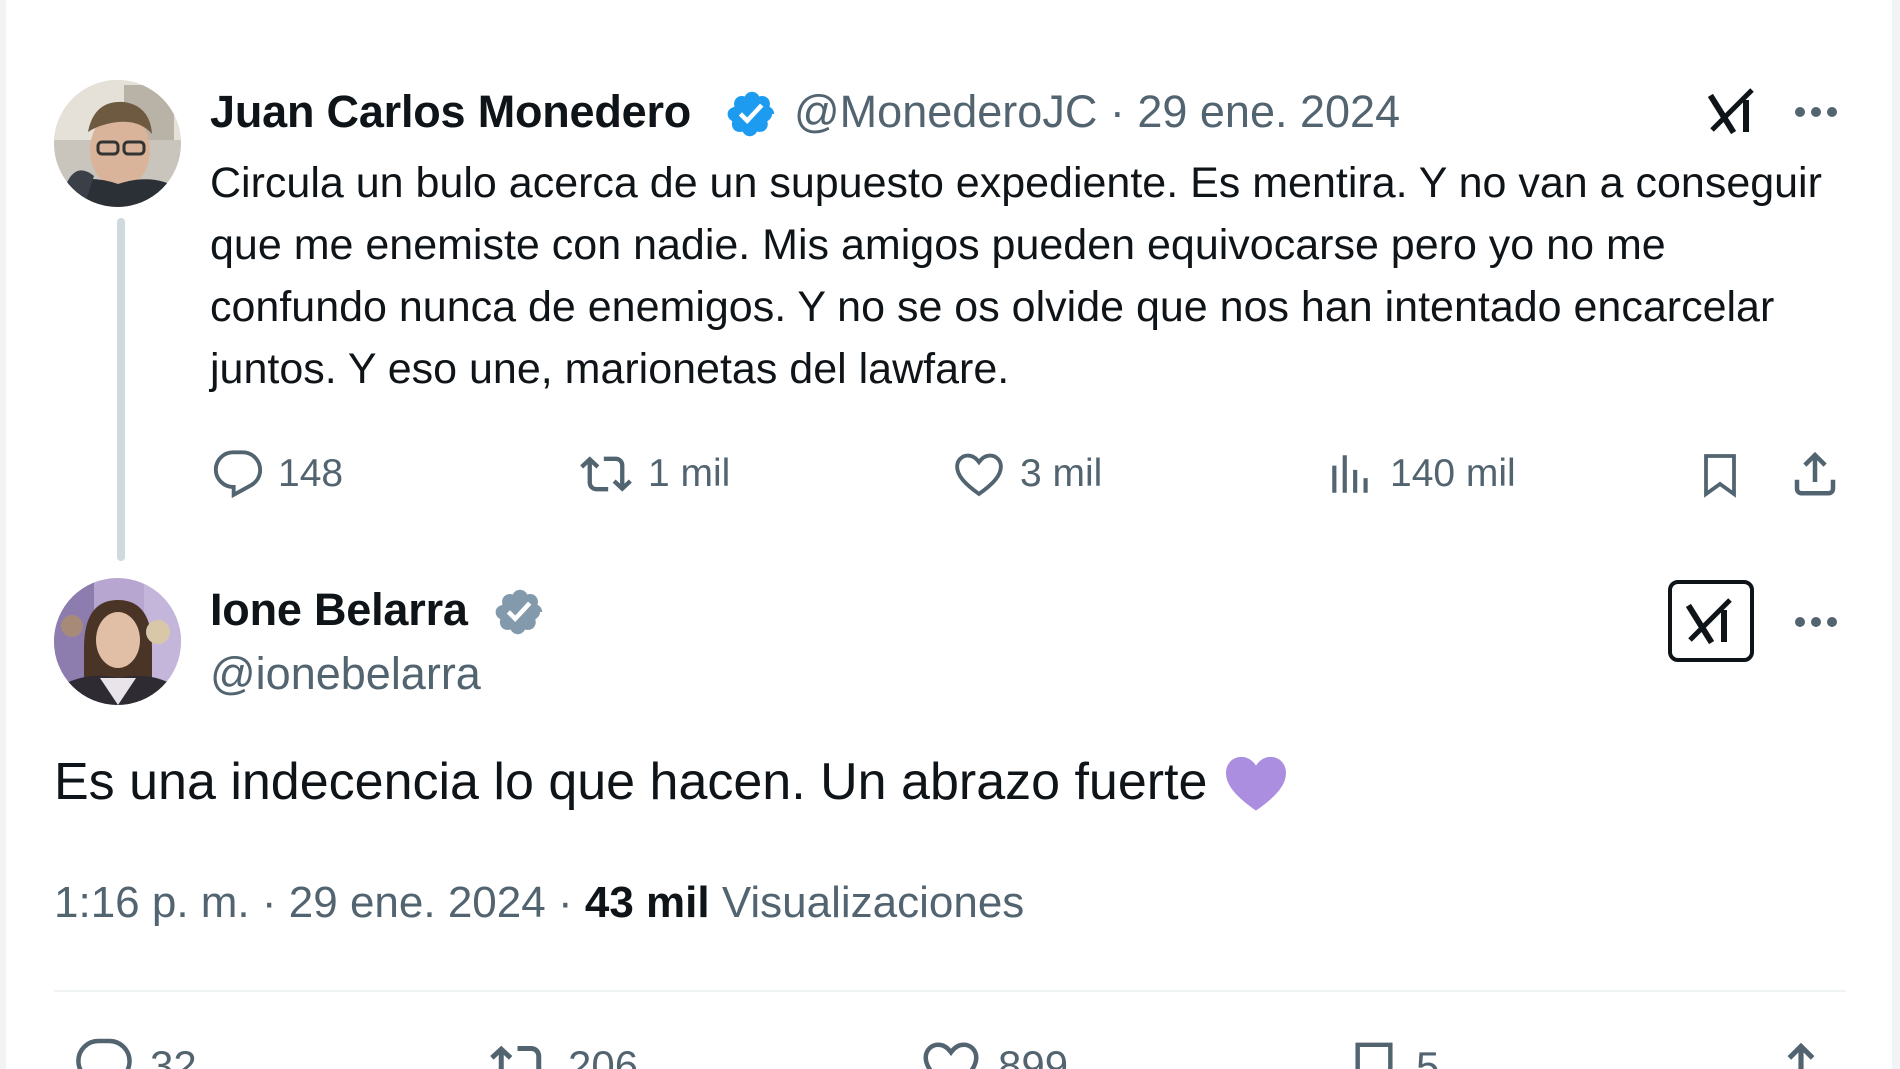 The width and height of the screenshot is (1900, 1069). Describe the element at coordinates (603, 1055) in the screenshot. I see `tweet2-repost-count: 206` at that location.